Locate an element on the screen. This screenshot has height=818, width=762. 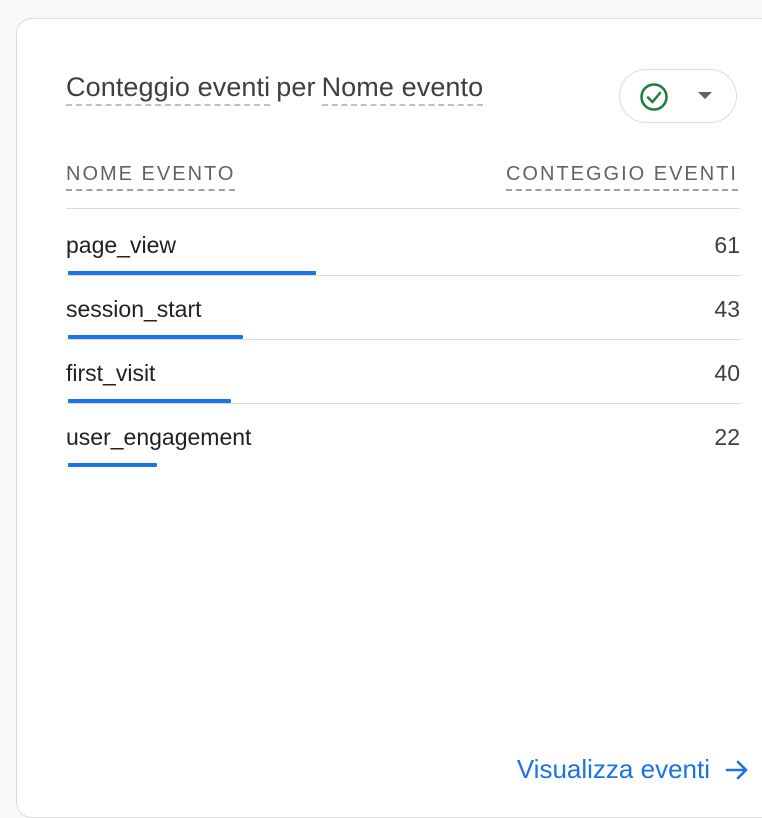
event-count: 22 is located at coordinates (727, 437).